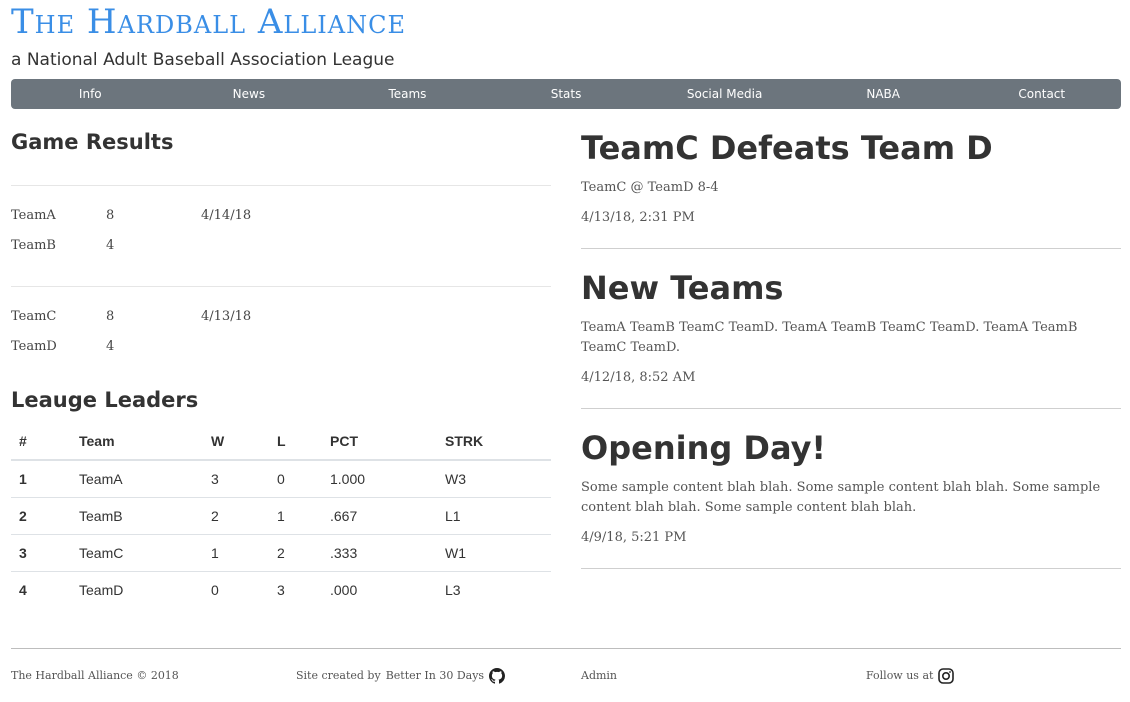 The height and width of the screenshot is (702, 1130). I want to click on cell-rank: 4, so click(23, 589).